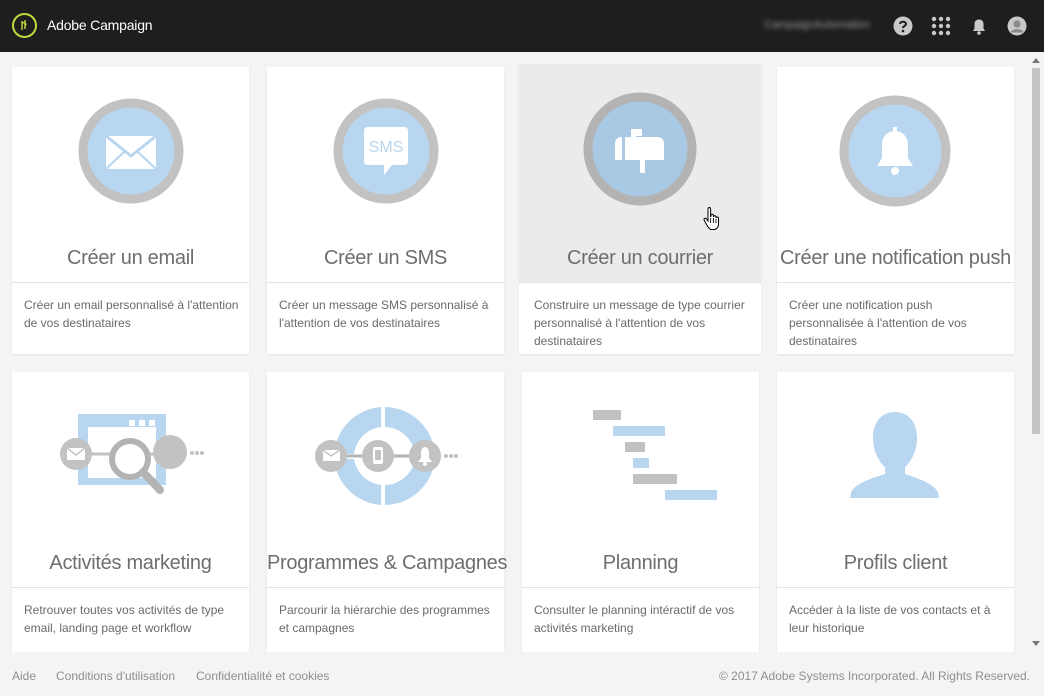 This screenshot has width=1044, height=696. I want to click on card-title: Créer un email, so click(130, 258).